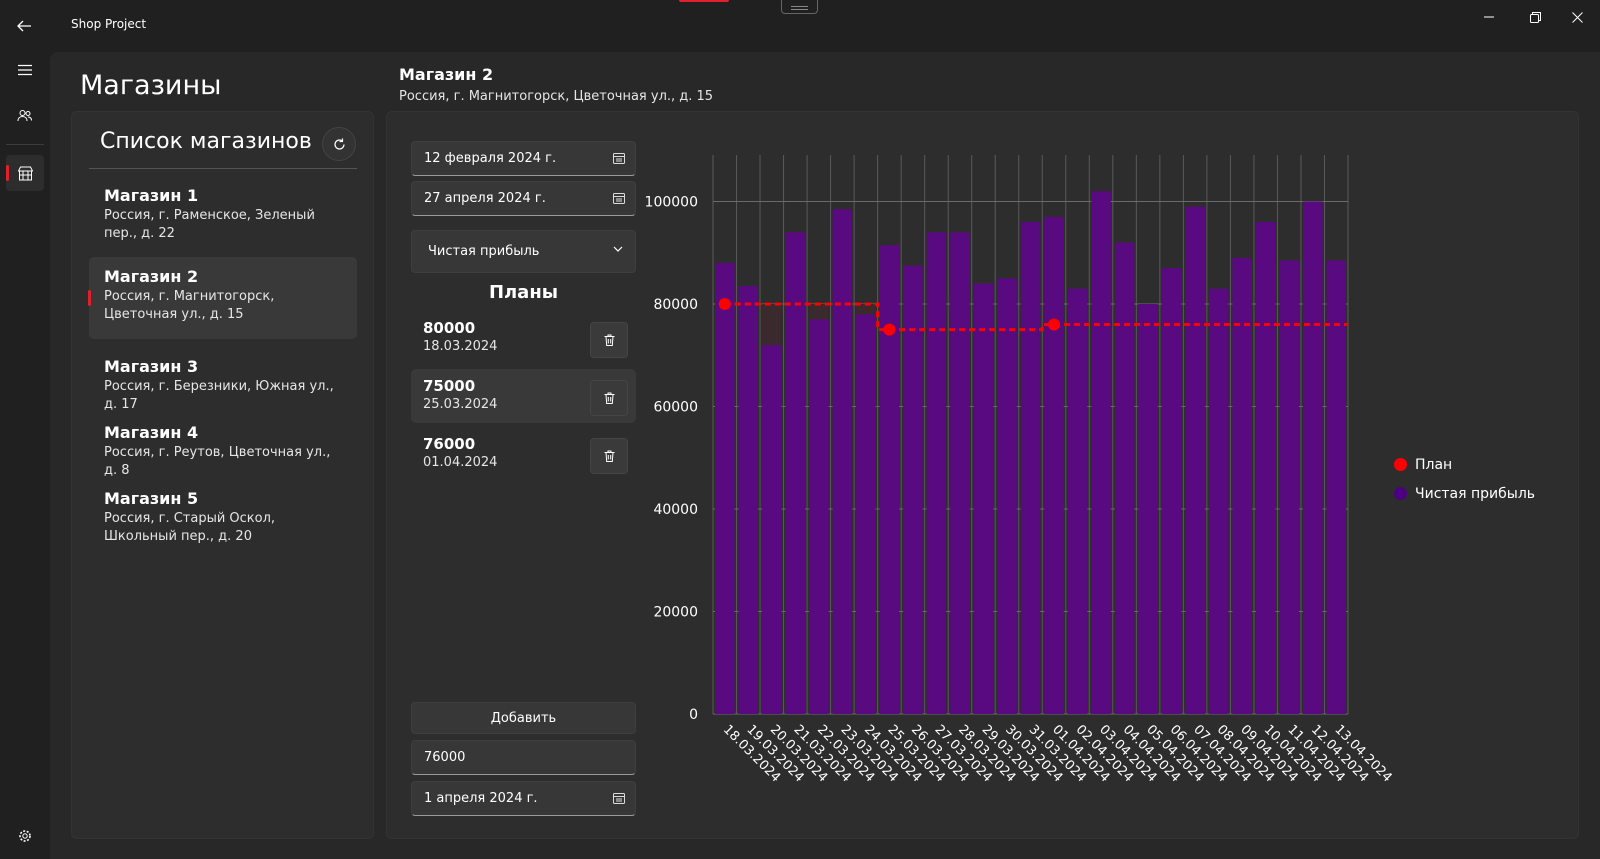 The height and width of the screenshot is (859, 1600). What do you see at coordinates (1434, 464) in the screenshot?
I see `legend-label-plan: План` at bounding box center [1434, 464].